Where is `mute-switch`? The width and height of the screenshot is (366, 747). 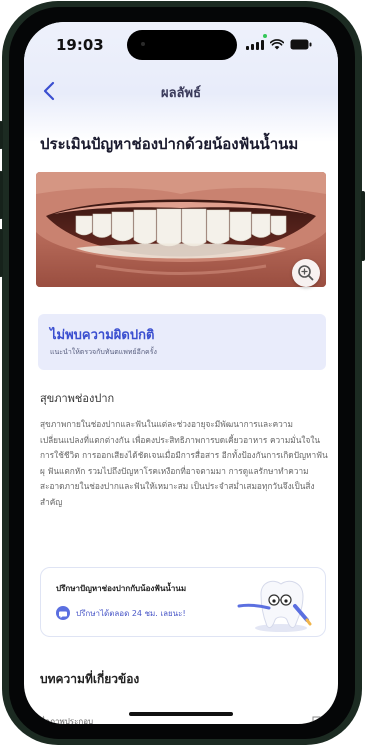 mute-switch is located at coordinates (1, 135).